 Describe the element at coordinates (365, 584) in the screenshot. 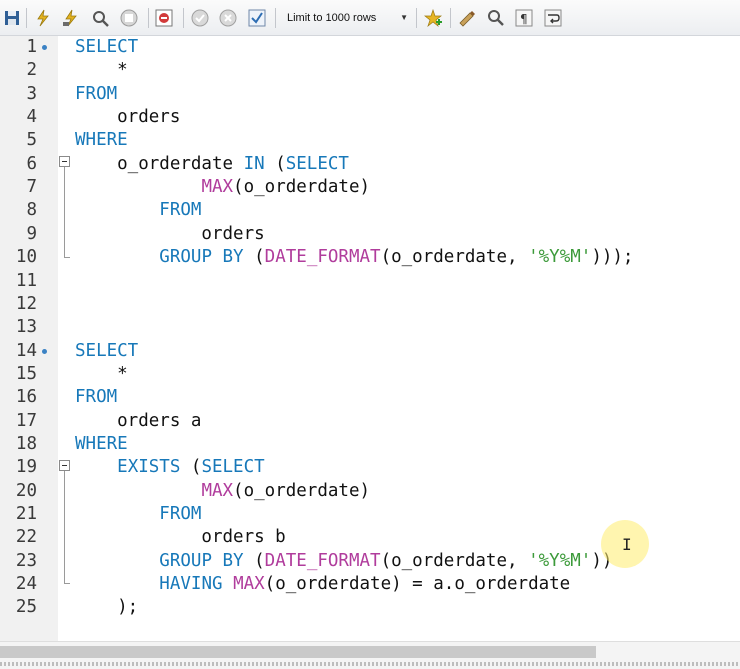

I see `code-text: HAVING MAX(o_orderdate) = a.o_orderdate` at that location.